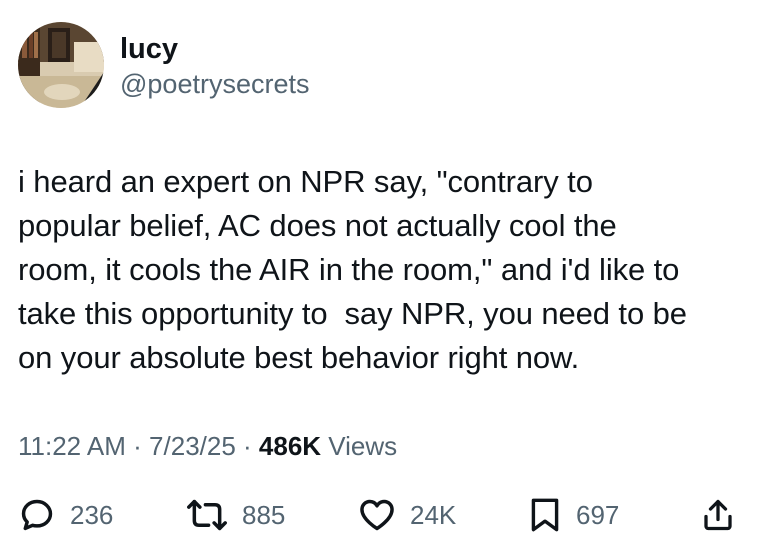 This screenshot has width=760, height=559. What do you see at coordinates (92, 515) in the screenshot?
I see `reply-count: 236` at bounding box center [92, 515].